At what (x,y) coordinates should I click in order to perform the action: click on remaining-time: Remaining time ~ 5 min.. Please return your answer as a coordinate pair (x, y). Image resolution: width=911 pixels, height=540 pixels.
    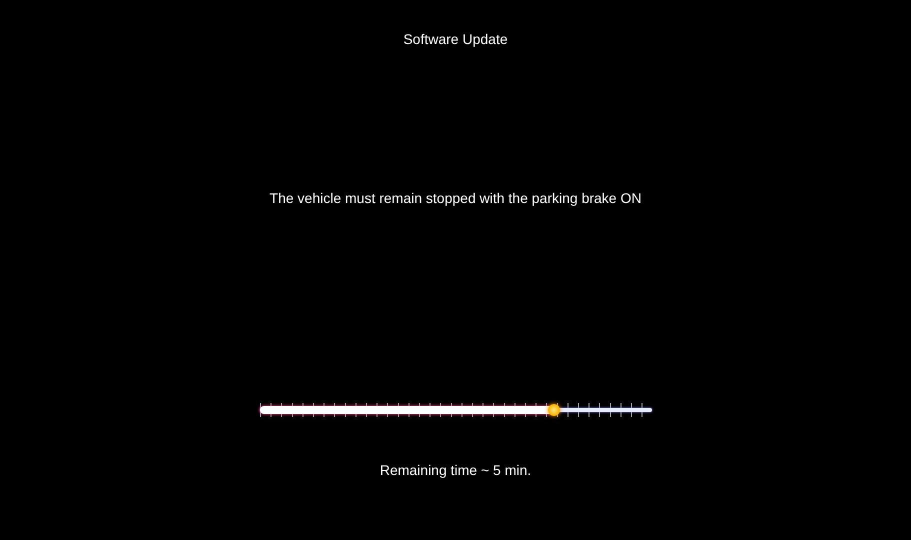
    Looking at the image, I should click on (456, 470).